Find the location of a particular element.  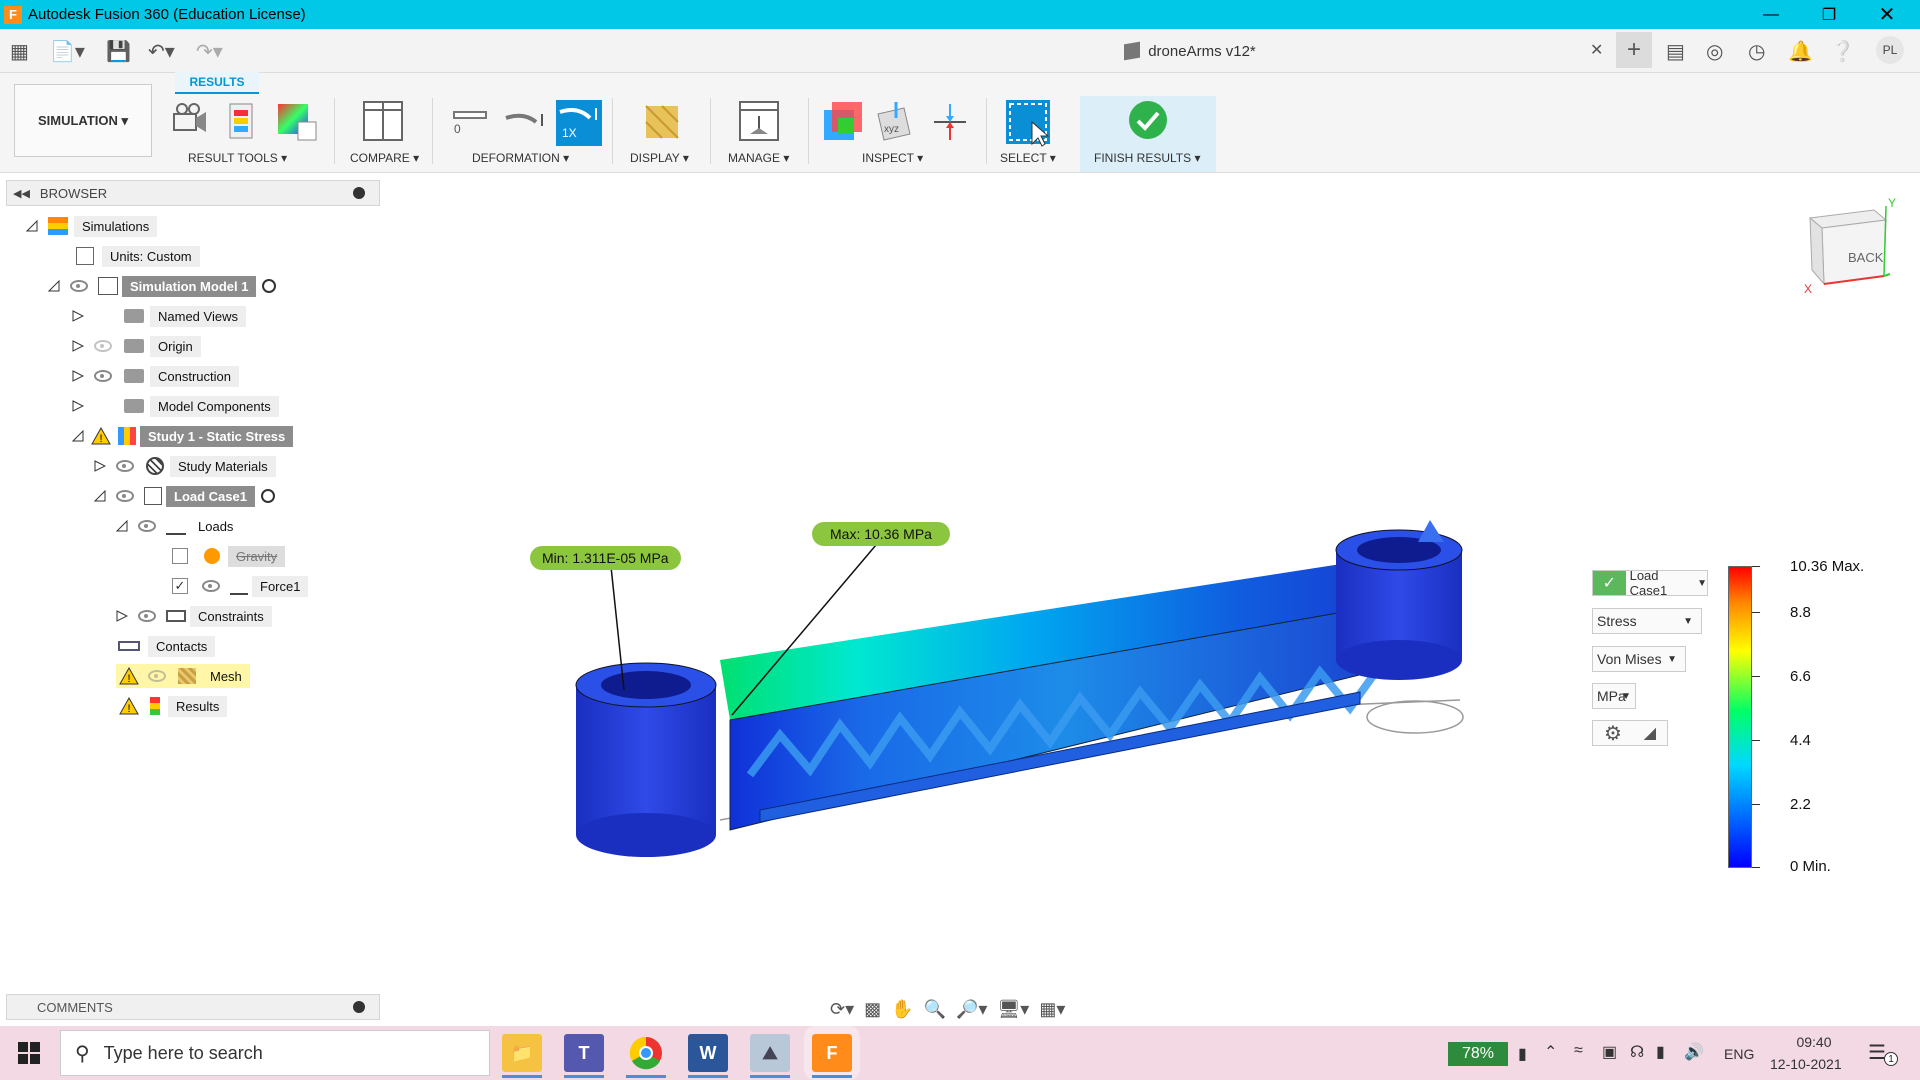

help-icon: ❔ is located at coordinates (1842, 51).